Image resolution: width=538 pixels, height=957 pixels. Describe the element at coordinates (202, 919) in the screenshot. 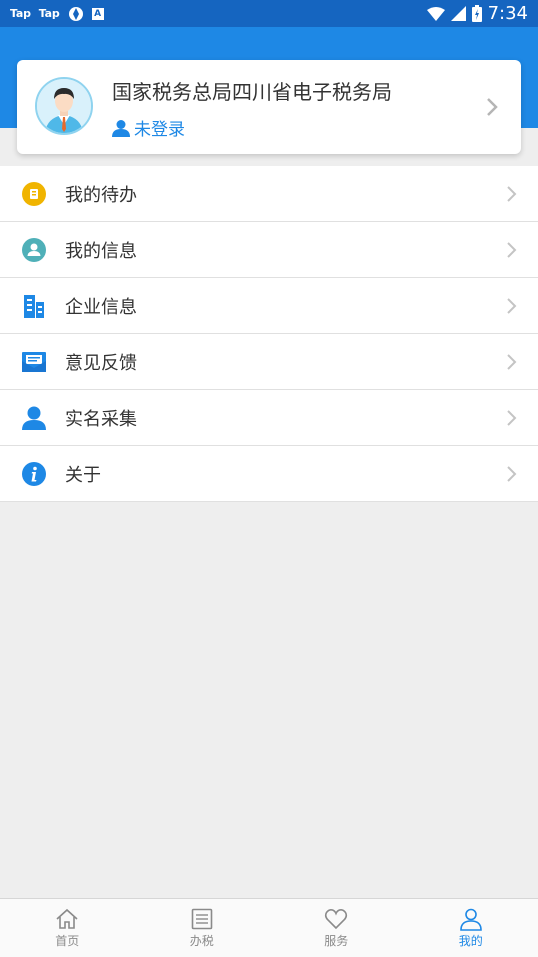

I see `list-icon` at that location.